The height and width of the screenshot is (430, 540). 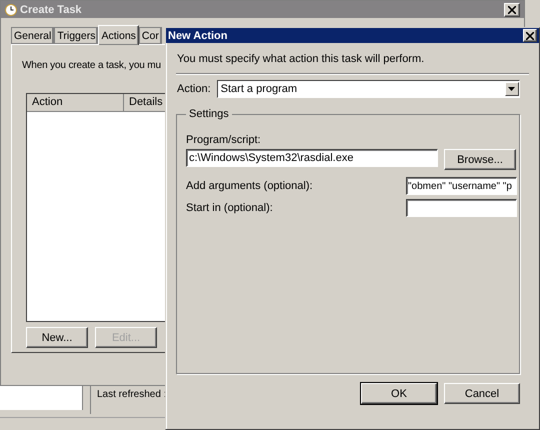 What do you see at coordinates (32, 35) in the screenshot?
I see `tab: General` at bounding box center [32, 35].